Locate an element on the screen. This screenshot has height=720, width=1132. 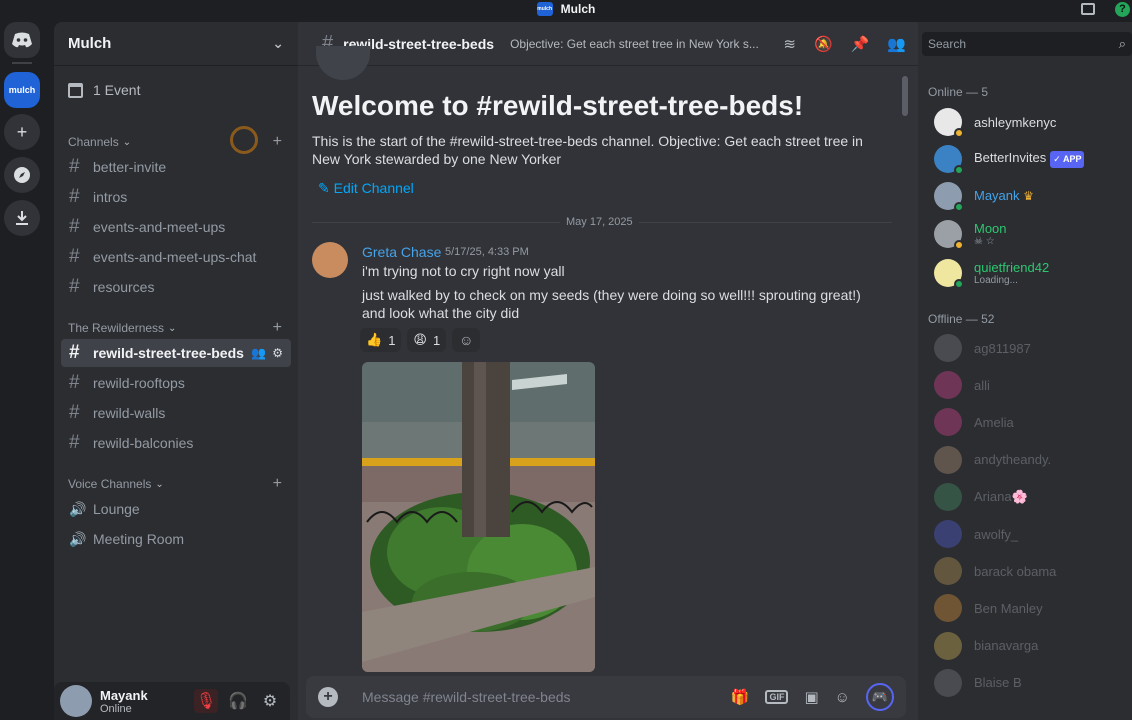
member-name: Ben Manley is located at coordinates (1008, 608).